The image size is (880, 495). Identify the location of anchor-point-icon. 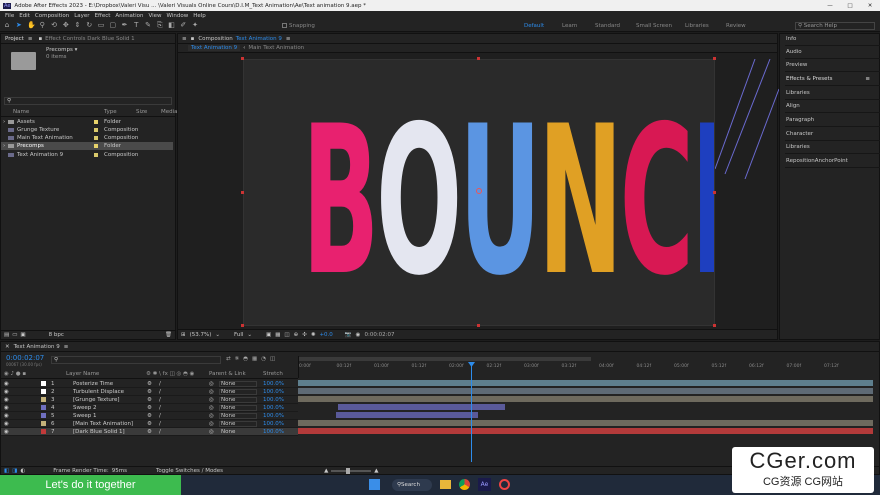
(479, 191).